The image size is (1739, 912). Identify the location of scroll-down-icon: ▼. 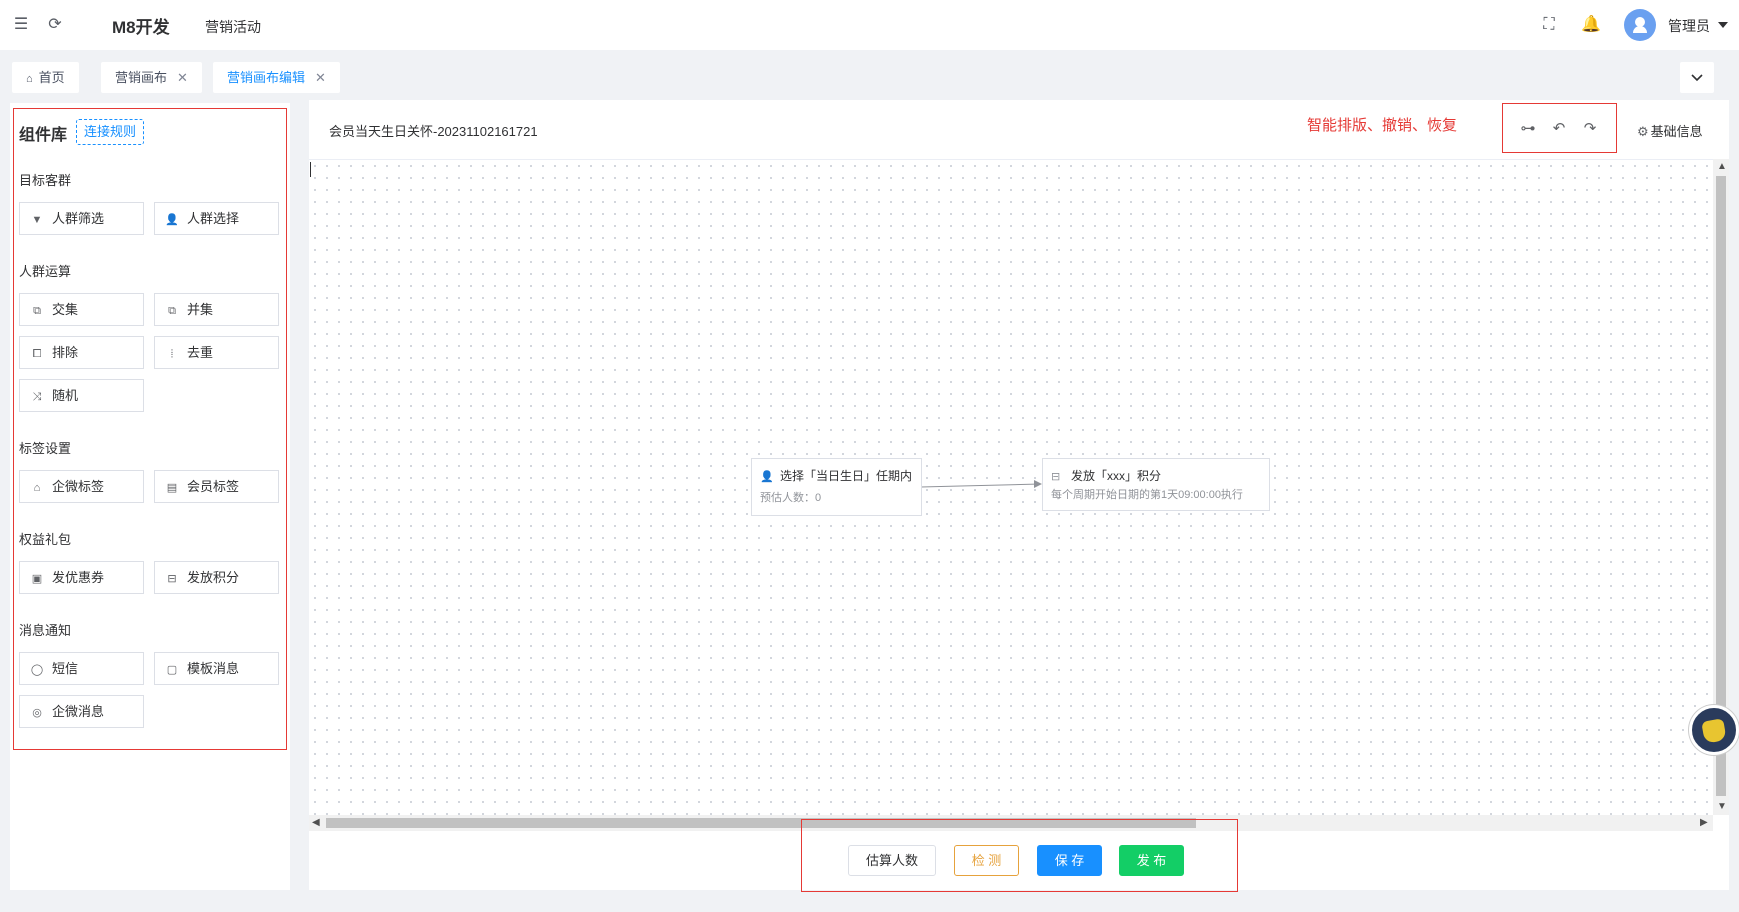
(1722, 807).